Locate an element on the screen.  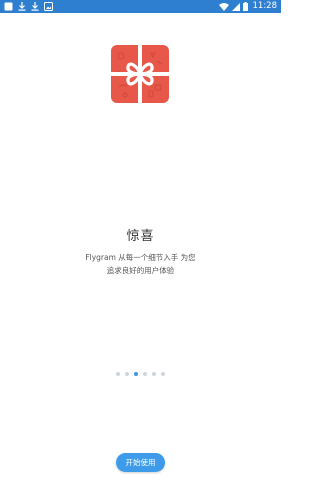
system-icons: 11:28 is located at coordinates (248, 6).